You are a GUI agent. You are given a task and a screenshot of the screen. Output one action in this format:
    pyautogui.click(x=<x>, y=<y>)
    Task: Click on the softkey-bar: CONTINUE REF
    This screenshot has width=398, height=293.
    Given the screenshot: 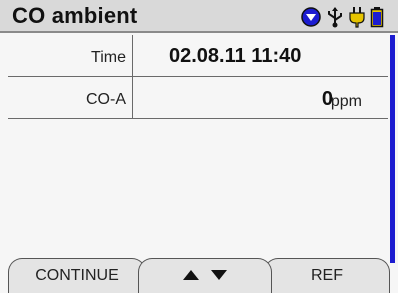 What is the action you would take?
    pyautogui.click(x=199, y=275)
    